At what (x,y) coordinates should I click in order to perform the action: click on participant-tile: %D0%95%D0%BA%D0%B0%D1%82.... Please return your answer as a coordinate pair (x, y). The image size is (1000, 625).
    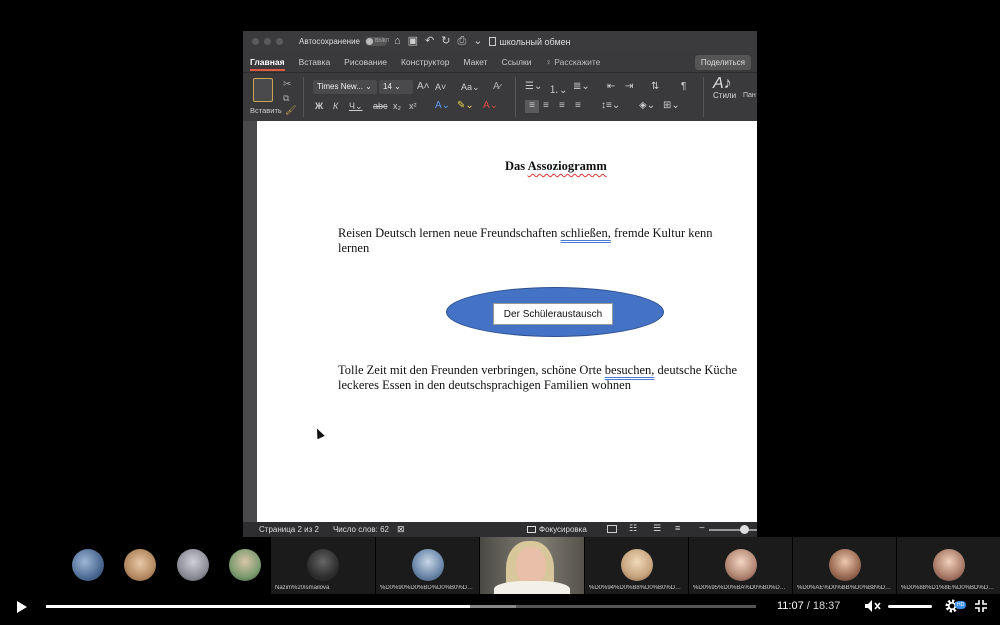
    Looking at the image, I should click on (740, 565).